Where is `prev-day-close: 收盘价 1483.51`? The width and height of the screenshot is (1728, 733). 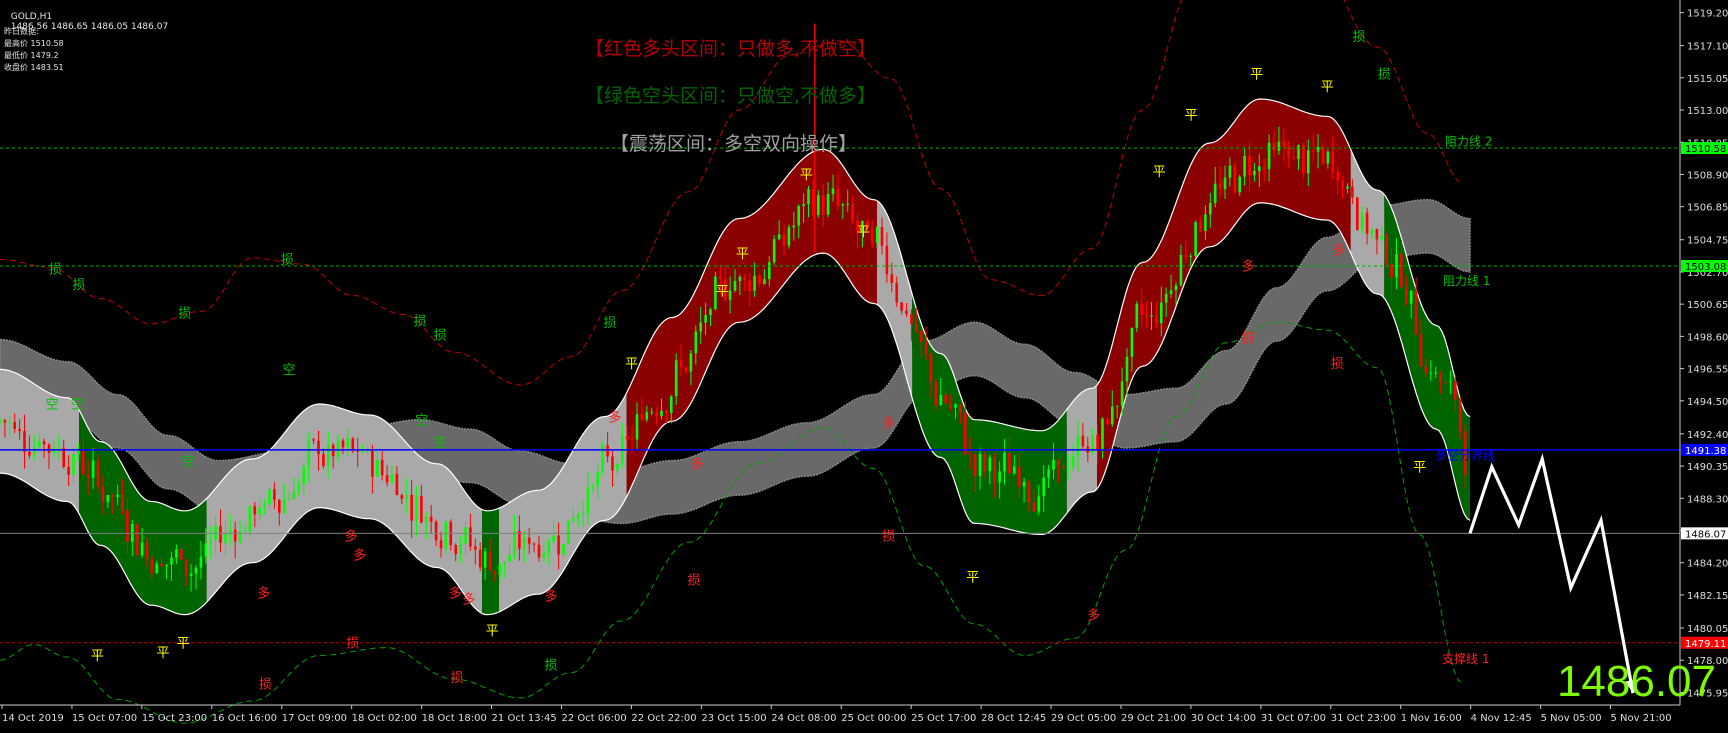
prev-day-close: 收盘价 1483.51 is located at coordinates (34, 67).